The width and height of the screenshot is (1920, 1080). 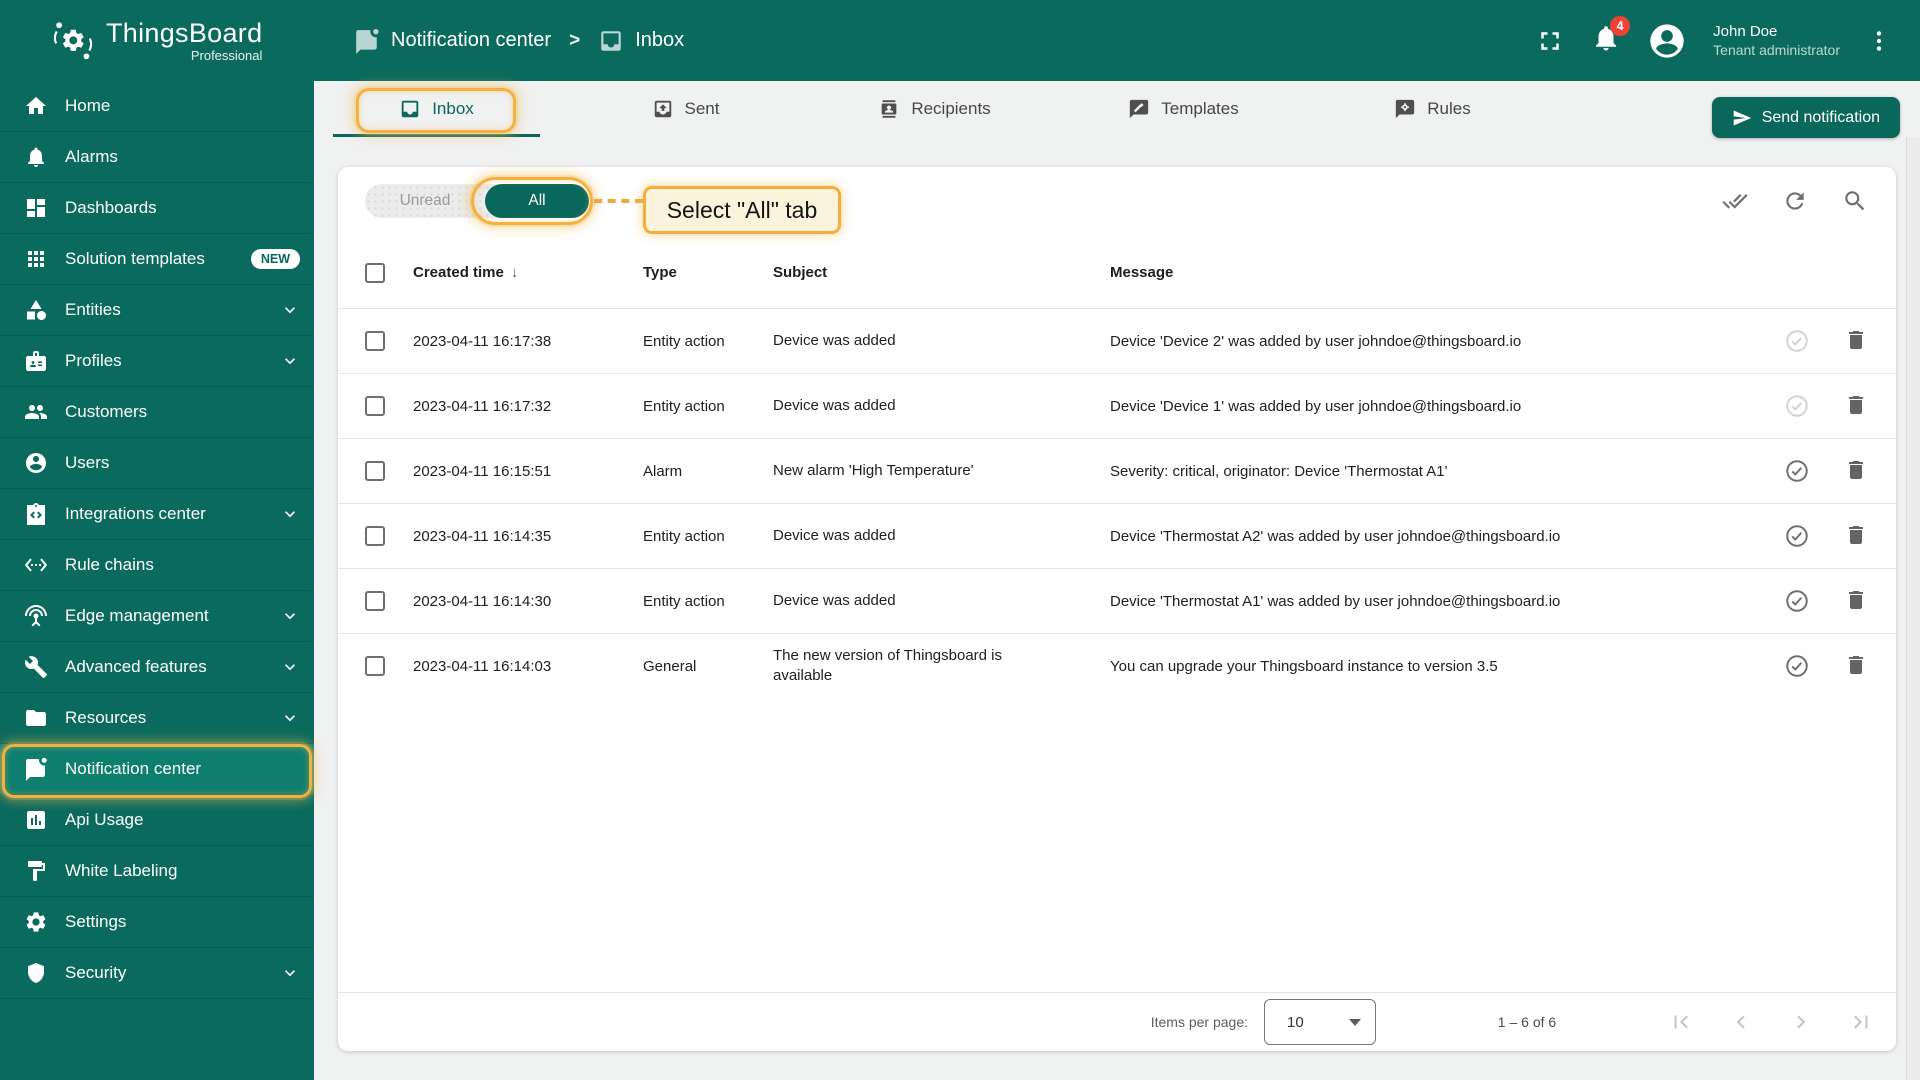 I want to click on sidebar-item-edge-management: Edge management, so click(x=157, y=616).